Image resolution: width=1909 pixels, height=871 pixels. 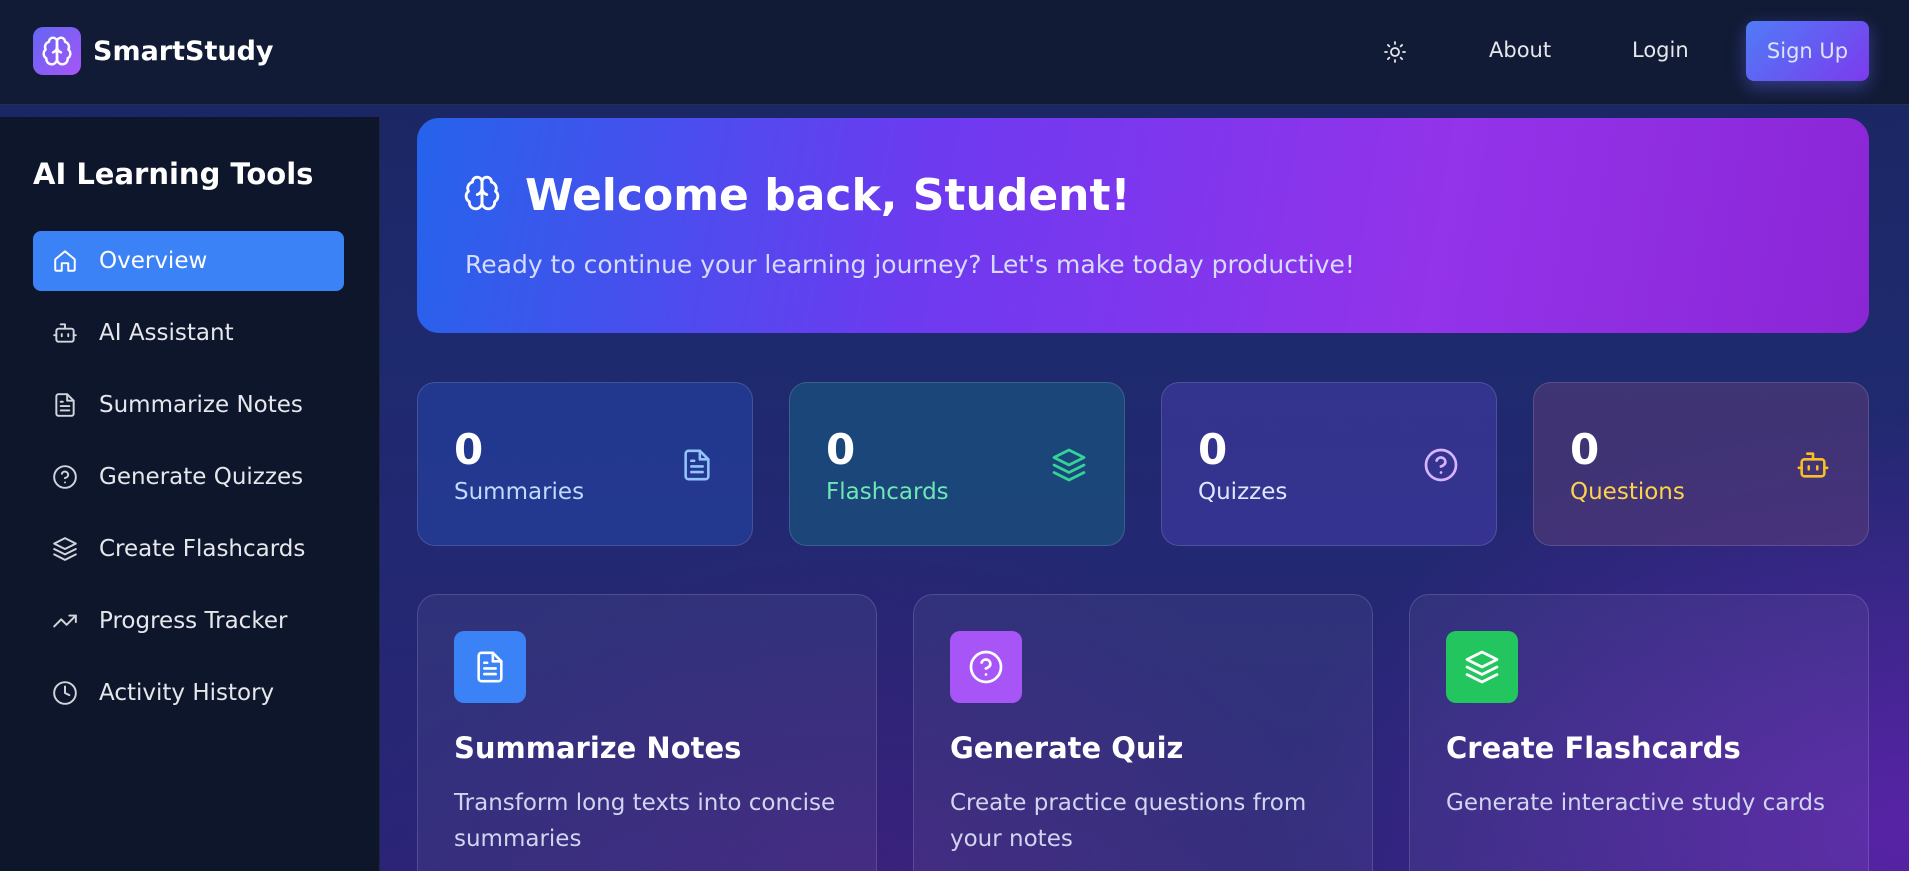 I want to click on sidebar-item-summarize-notes: Summarize Notes, so click(x=188, y=405).